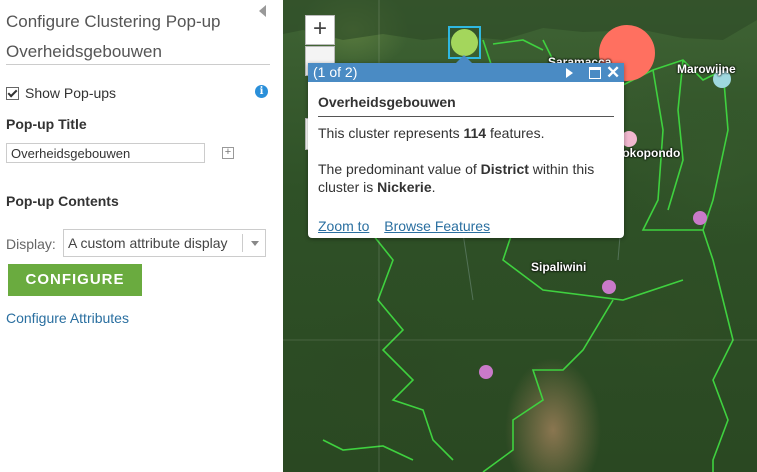 The image size is (757, 472). Describe the element at coordinates (343, 226) in the screenshot. I see `zoom-to-link: Zoom to` at that location.